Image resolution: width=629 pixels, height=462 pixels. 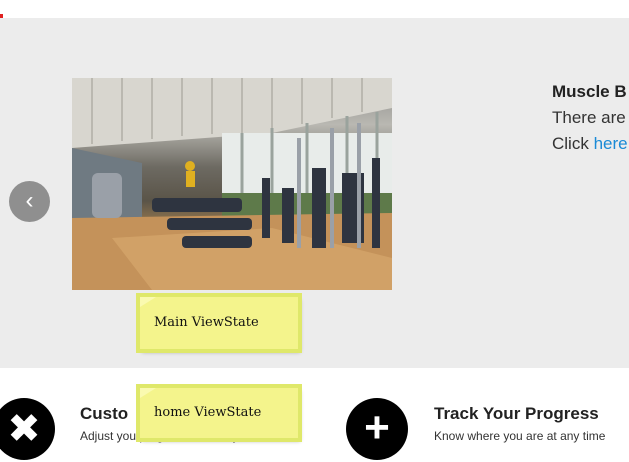 I want to click on feature-title-customize: Custo, so click(x=104, y=413).